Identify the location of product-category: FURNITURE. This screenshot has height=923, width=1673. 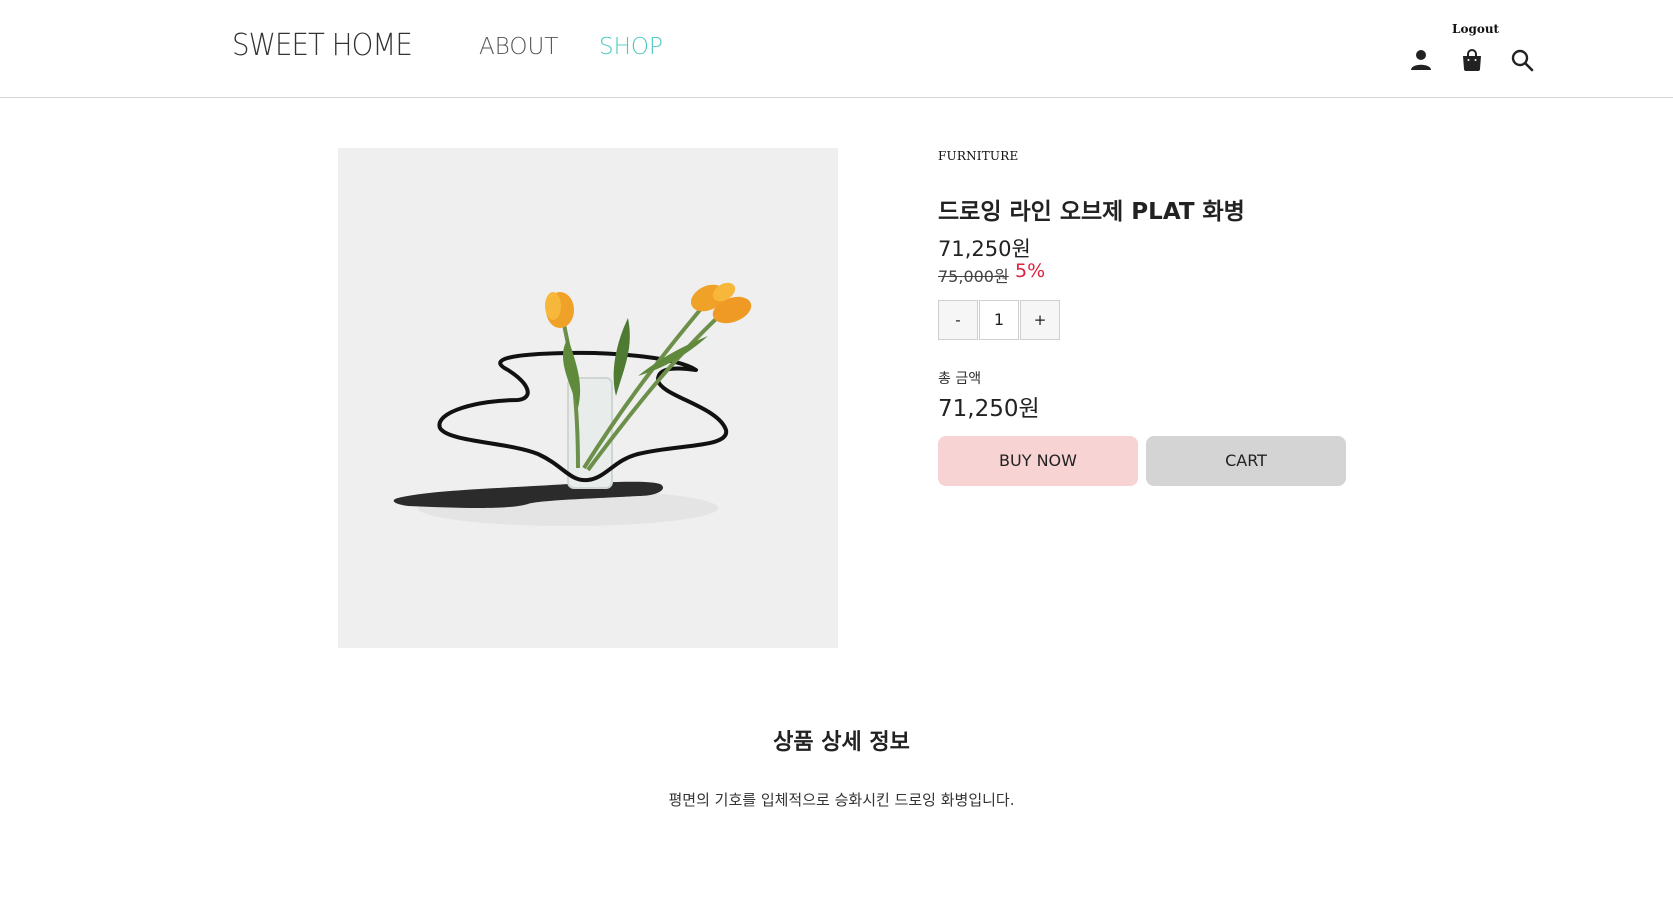
(978, 156).